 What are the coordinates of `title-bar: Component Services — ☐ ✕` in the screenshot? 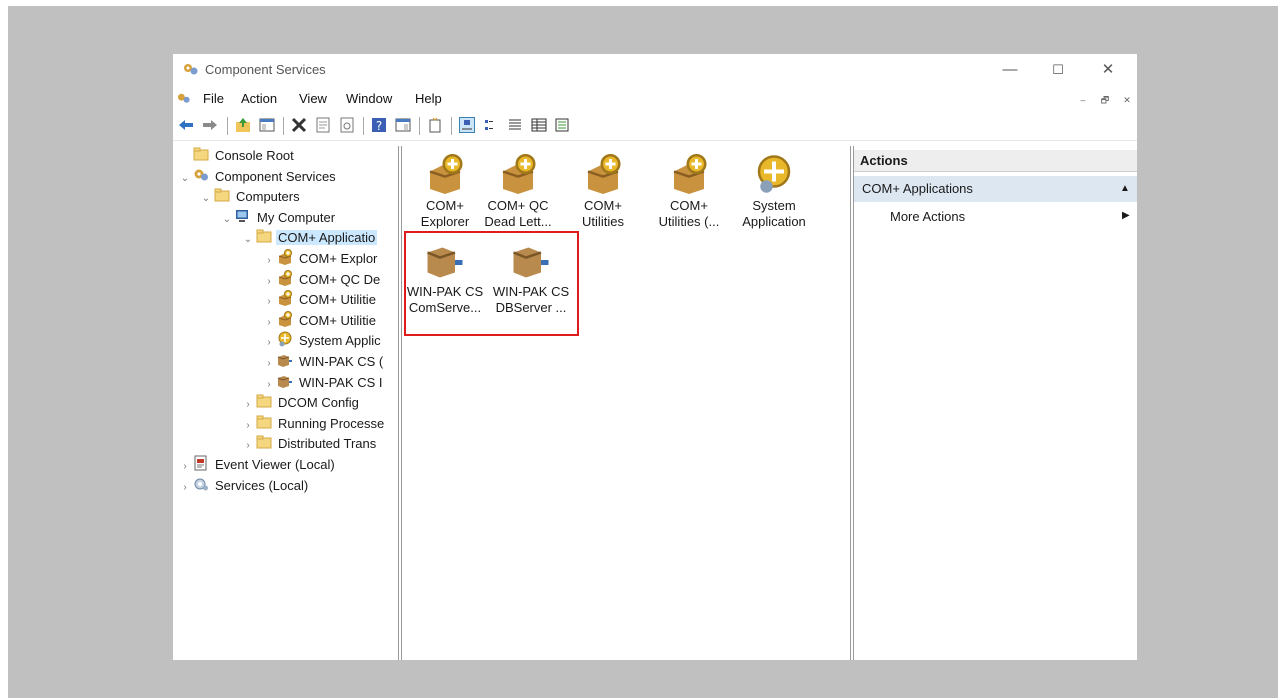 It's located at (655, 70).